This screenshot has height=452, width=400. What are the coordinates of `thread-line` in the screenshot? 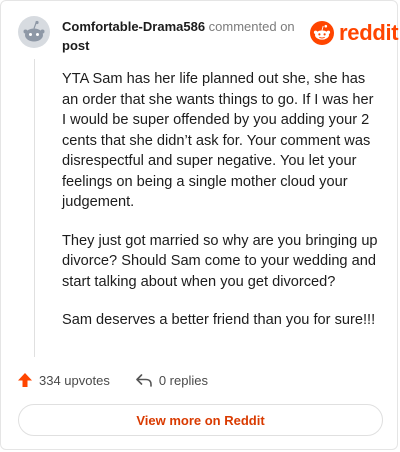 It's located at (34, 208).